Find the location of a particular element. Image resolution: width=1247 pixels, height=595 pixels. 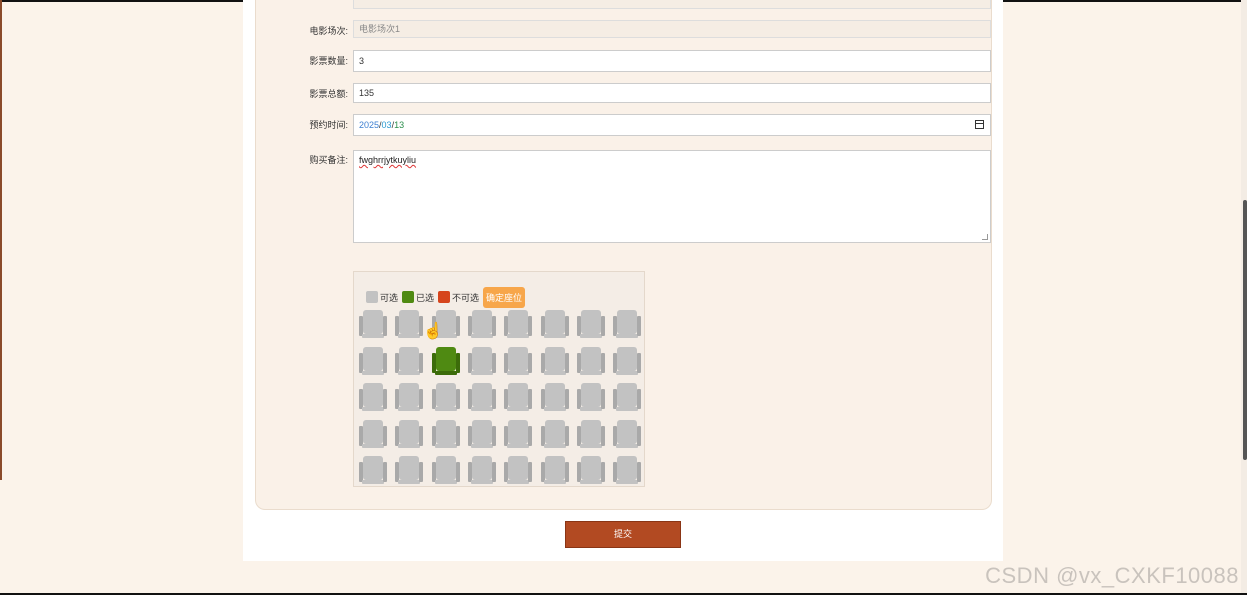

available-seat-icon is located at coordinates (372, 297).